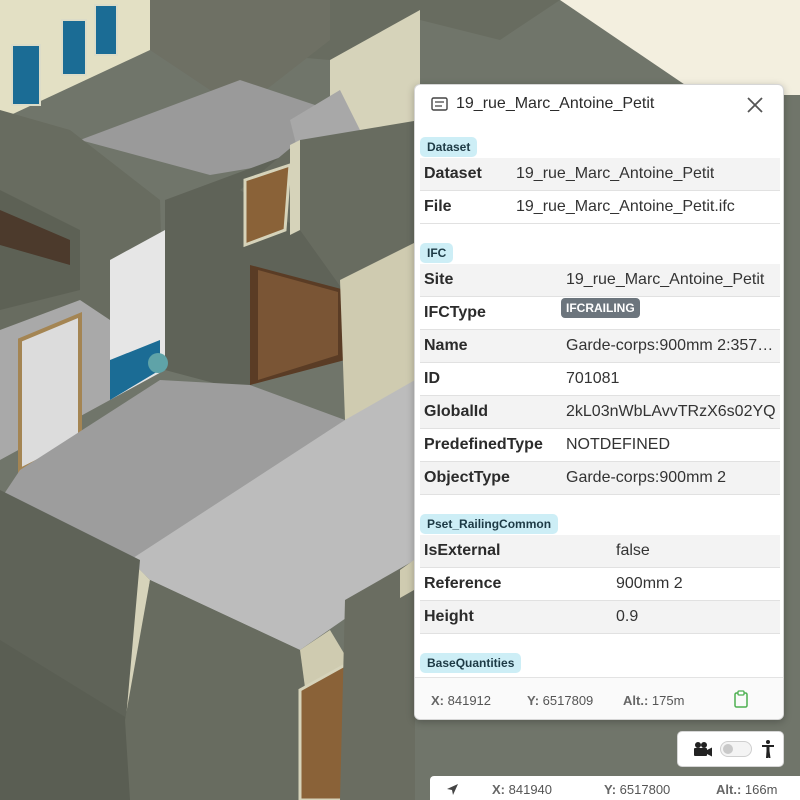 This screenshot has width=800, height=800. What do you see at coordinates (625, 206) in the screenshot?
I see `property-value: 19_rue_Marc_Antoine_Petit.ifc` at bounding box center [625, 206].